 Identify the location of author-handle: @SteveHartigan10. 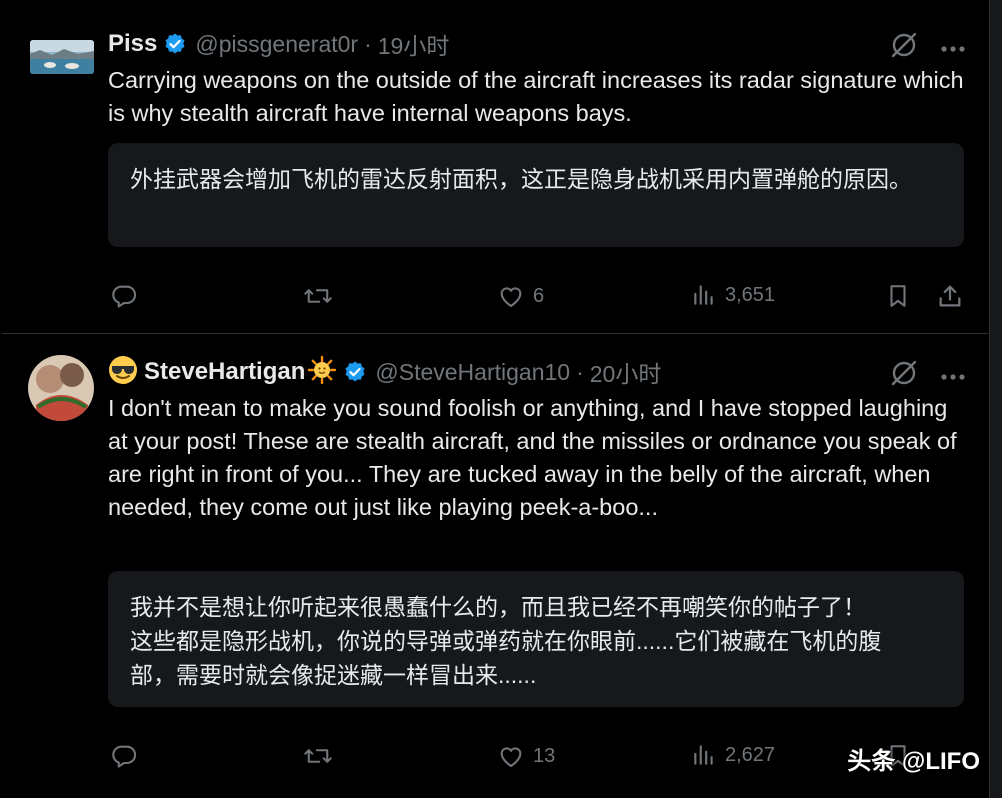
(472, 372).